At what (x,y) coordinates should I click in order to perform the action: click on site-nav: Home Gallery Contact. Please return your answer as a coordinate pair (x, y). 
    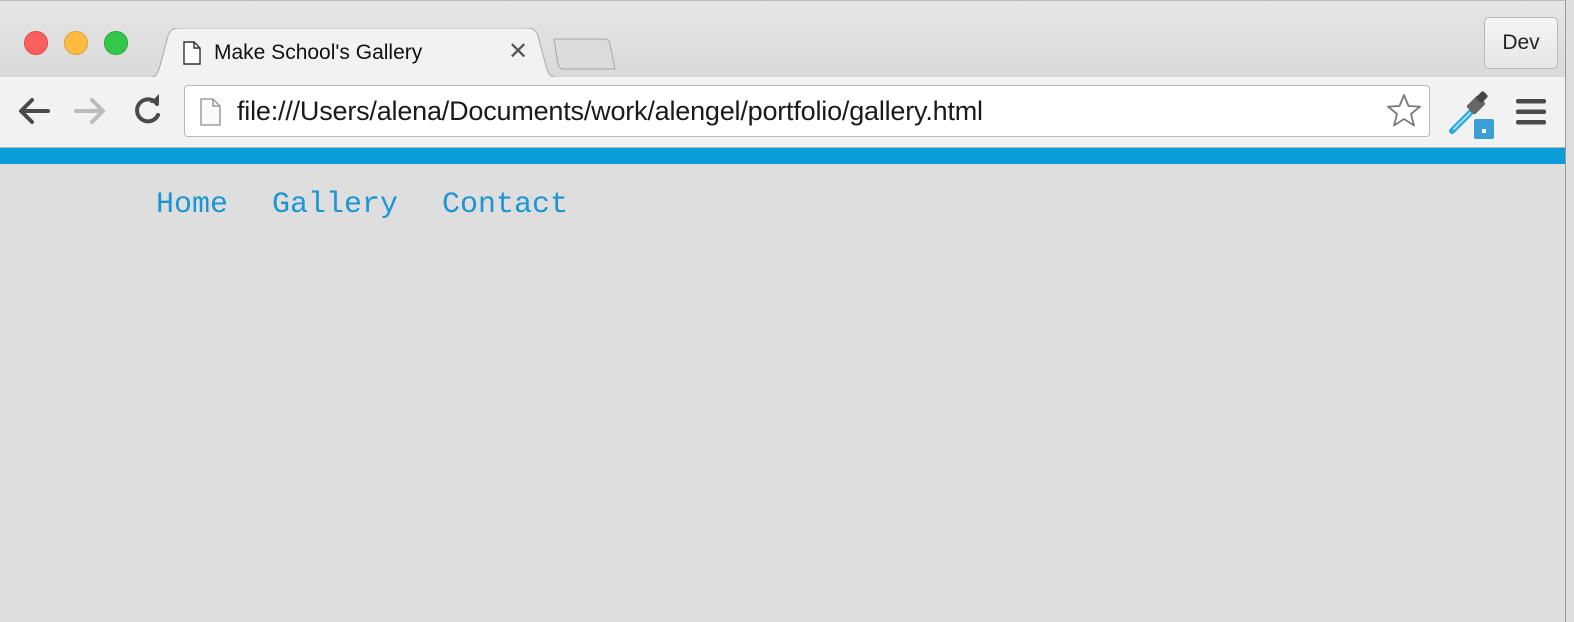
    Looking at the image, I should click on (384, 205).